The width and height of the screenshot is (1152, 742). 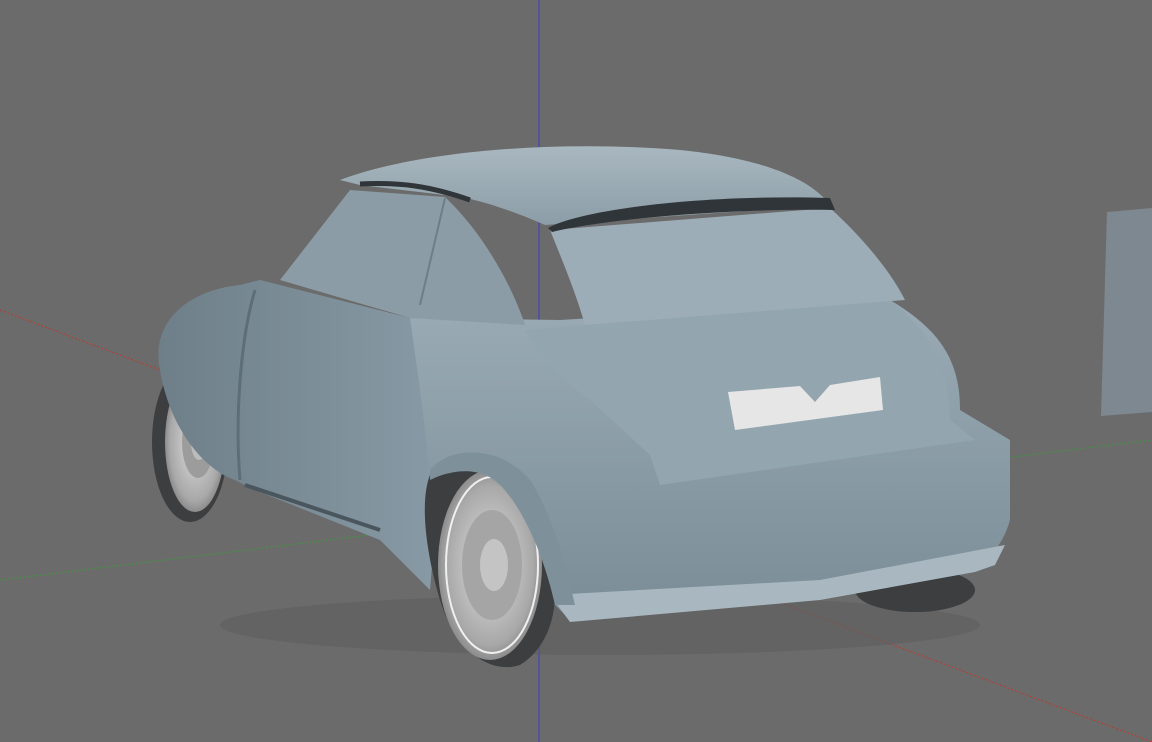 I want to click on backdrop-panel, so click(x=1126, y=312).